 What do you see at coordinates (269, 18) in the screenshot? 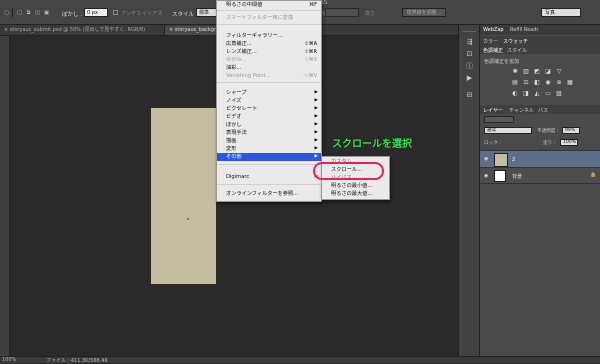
I see `menu-item-smart-filter: スマートフィルター用に変換` at bounding box center [269, 18].